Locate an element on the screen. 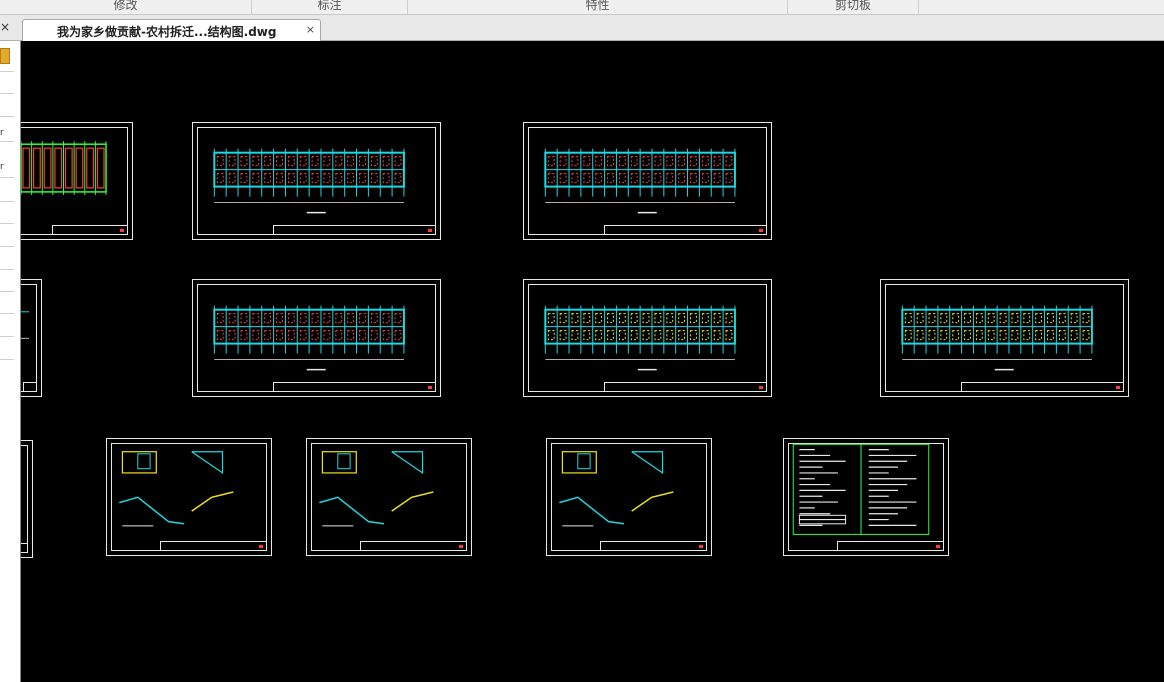 This screenshot has width=1164, height=682. ribbon-group-clipboard: 剪切板 is located at coordinates (853, 7).